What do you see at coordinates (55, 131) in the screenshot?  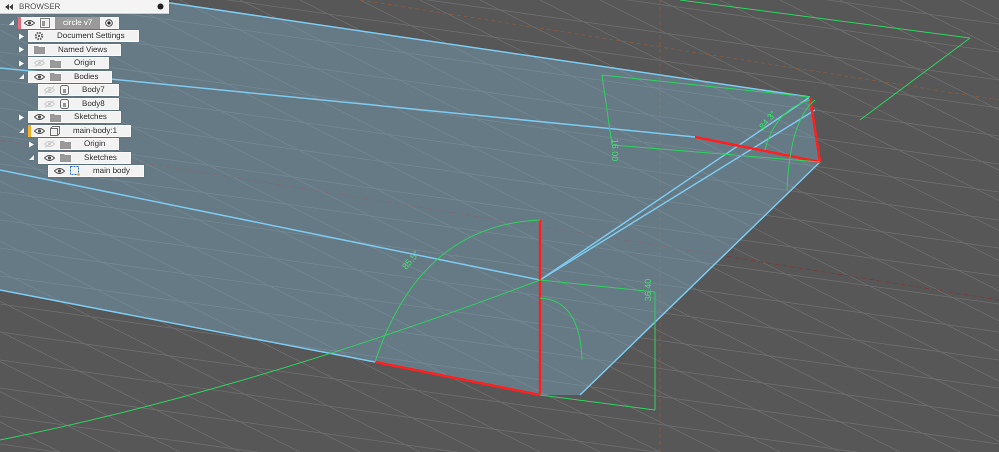 I see `component-icon` at bounding box center [55, 131].